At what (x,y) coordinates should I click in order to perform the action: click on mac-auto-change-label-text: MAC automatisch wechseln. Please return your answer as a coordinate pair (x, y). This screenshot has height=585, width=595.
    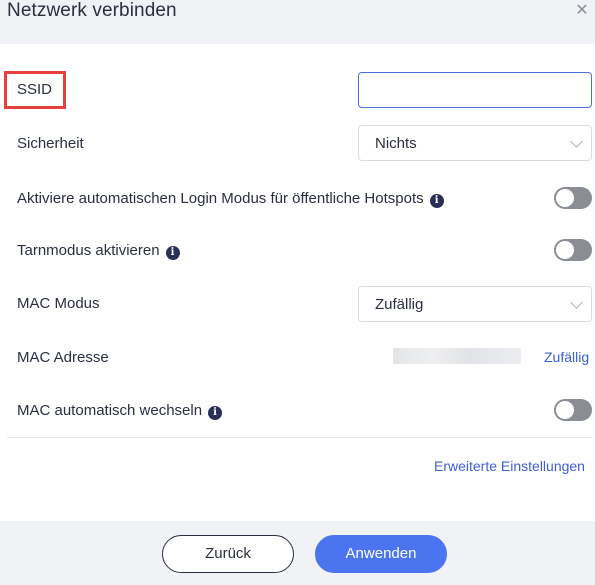
    Looking at the image, I should click on (110, 410).